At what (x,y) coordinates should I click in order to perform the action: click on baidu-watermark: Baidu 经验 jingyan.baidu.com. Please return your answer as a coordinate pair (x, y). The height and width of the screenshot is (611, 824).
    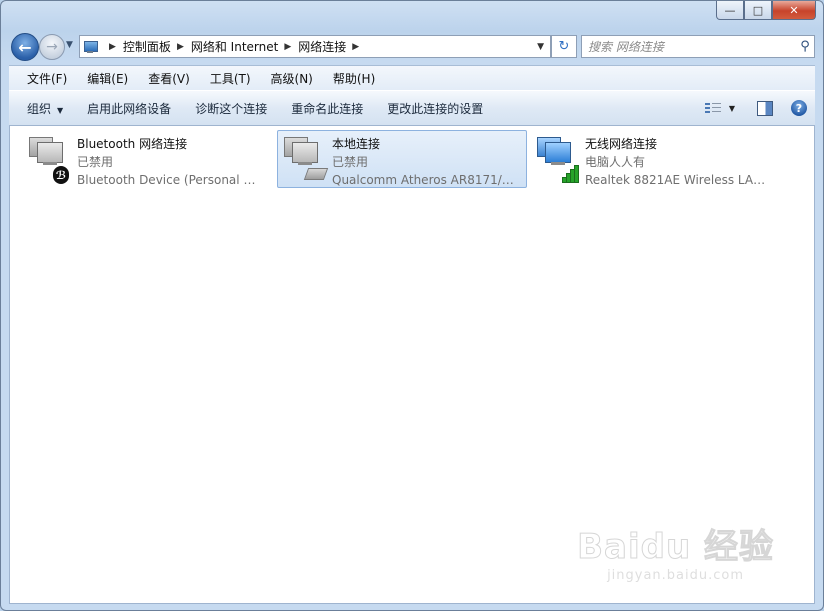
    Looking at the image, I should click on (675, 551).